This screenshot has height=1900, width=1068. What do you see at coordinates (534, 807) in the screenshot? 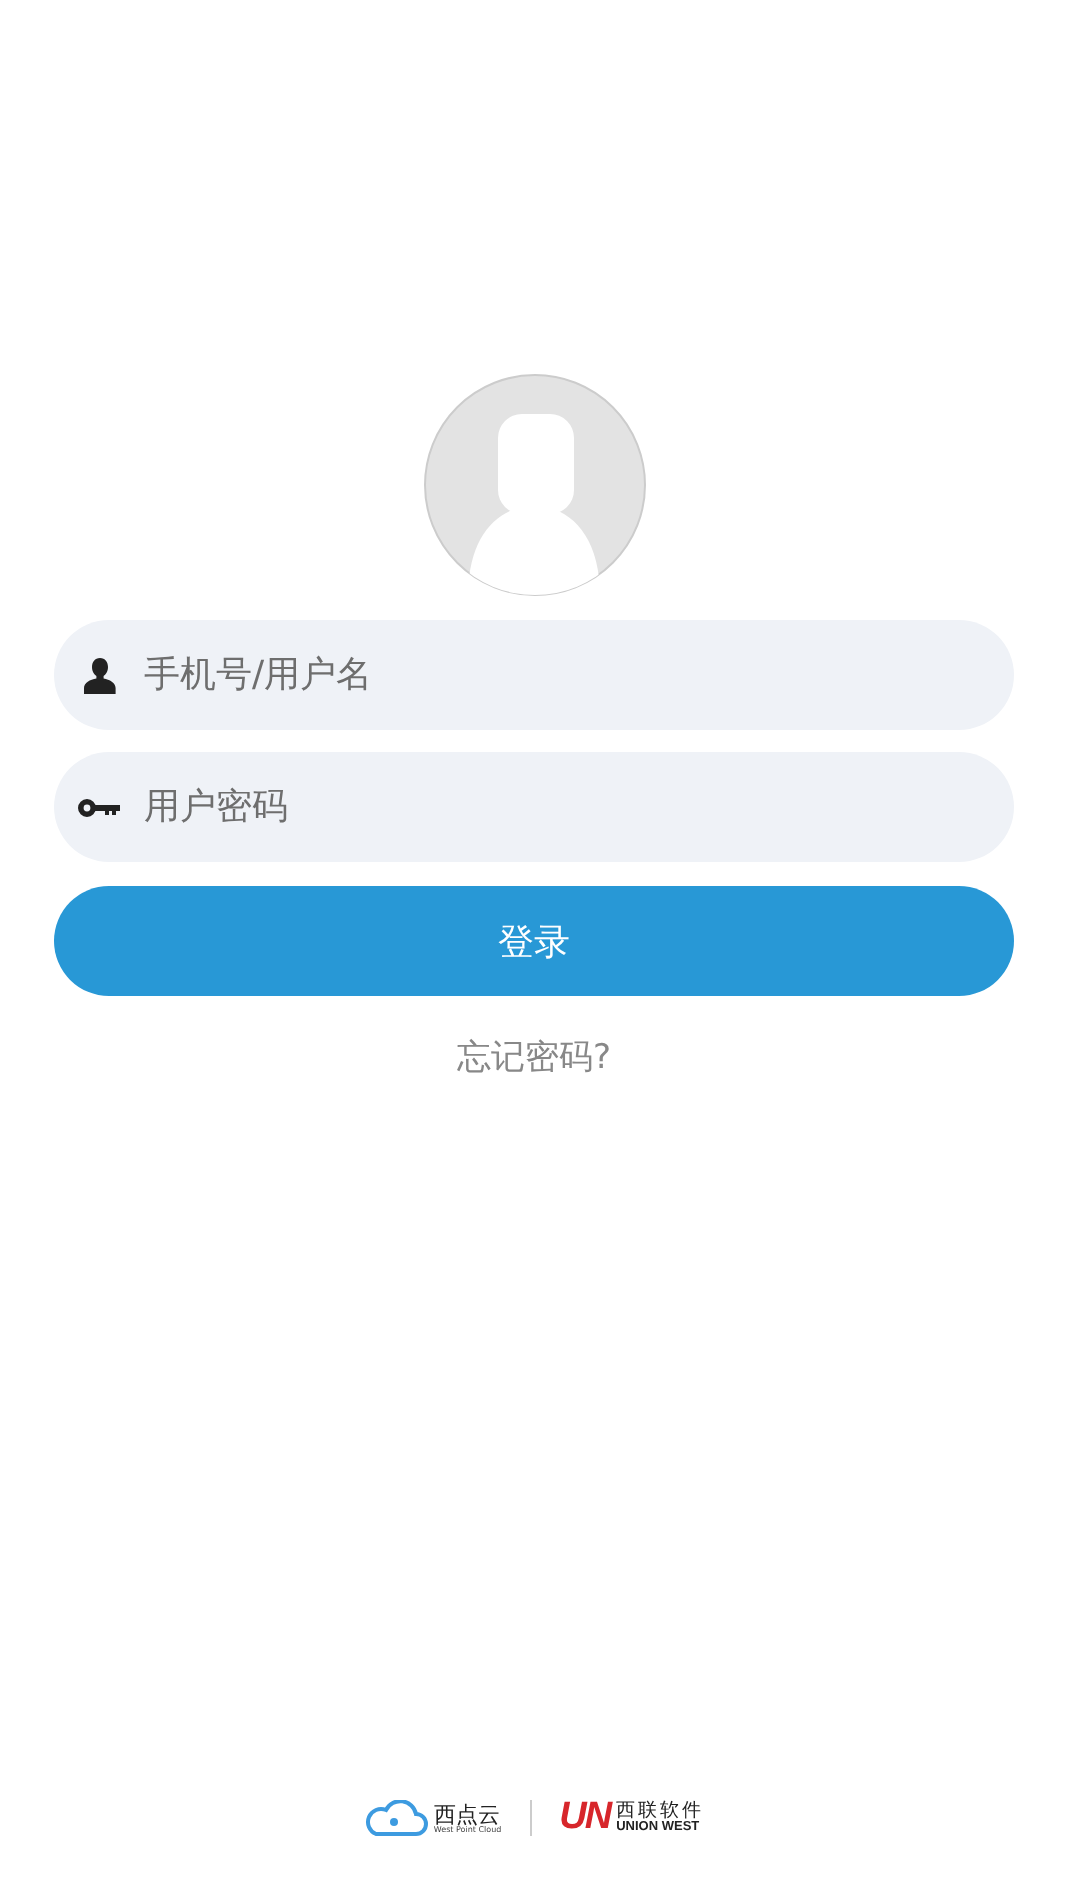
I see `password-field: 用户密码` at bounding box center [534, 807].